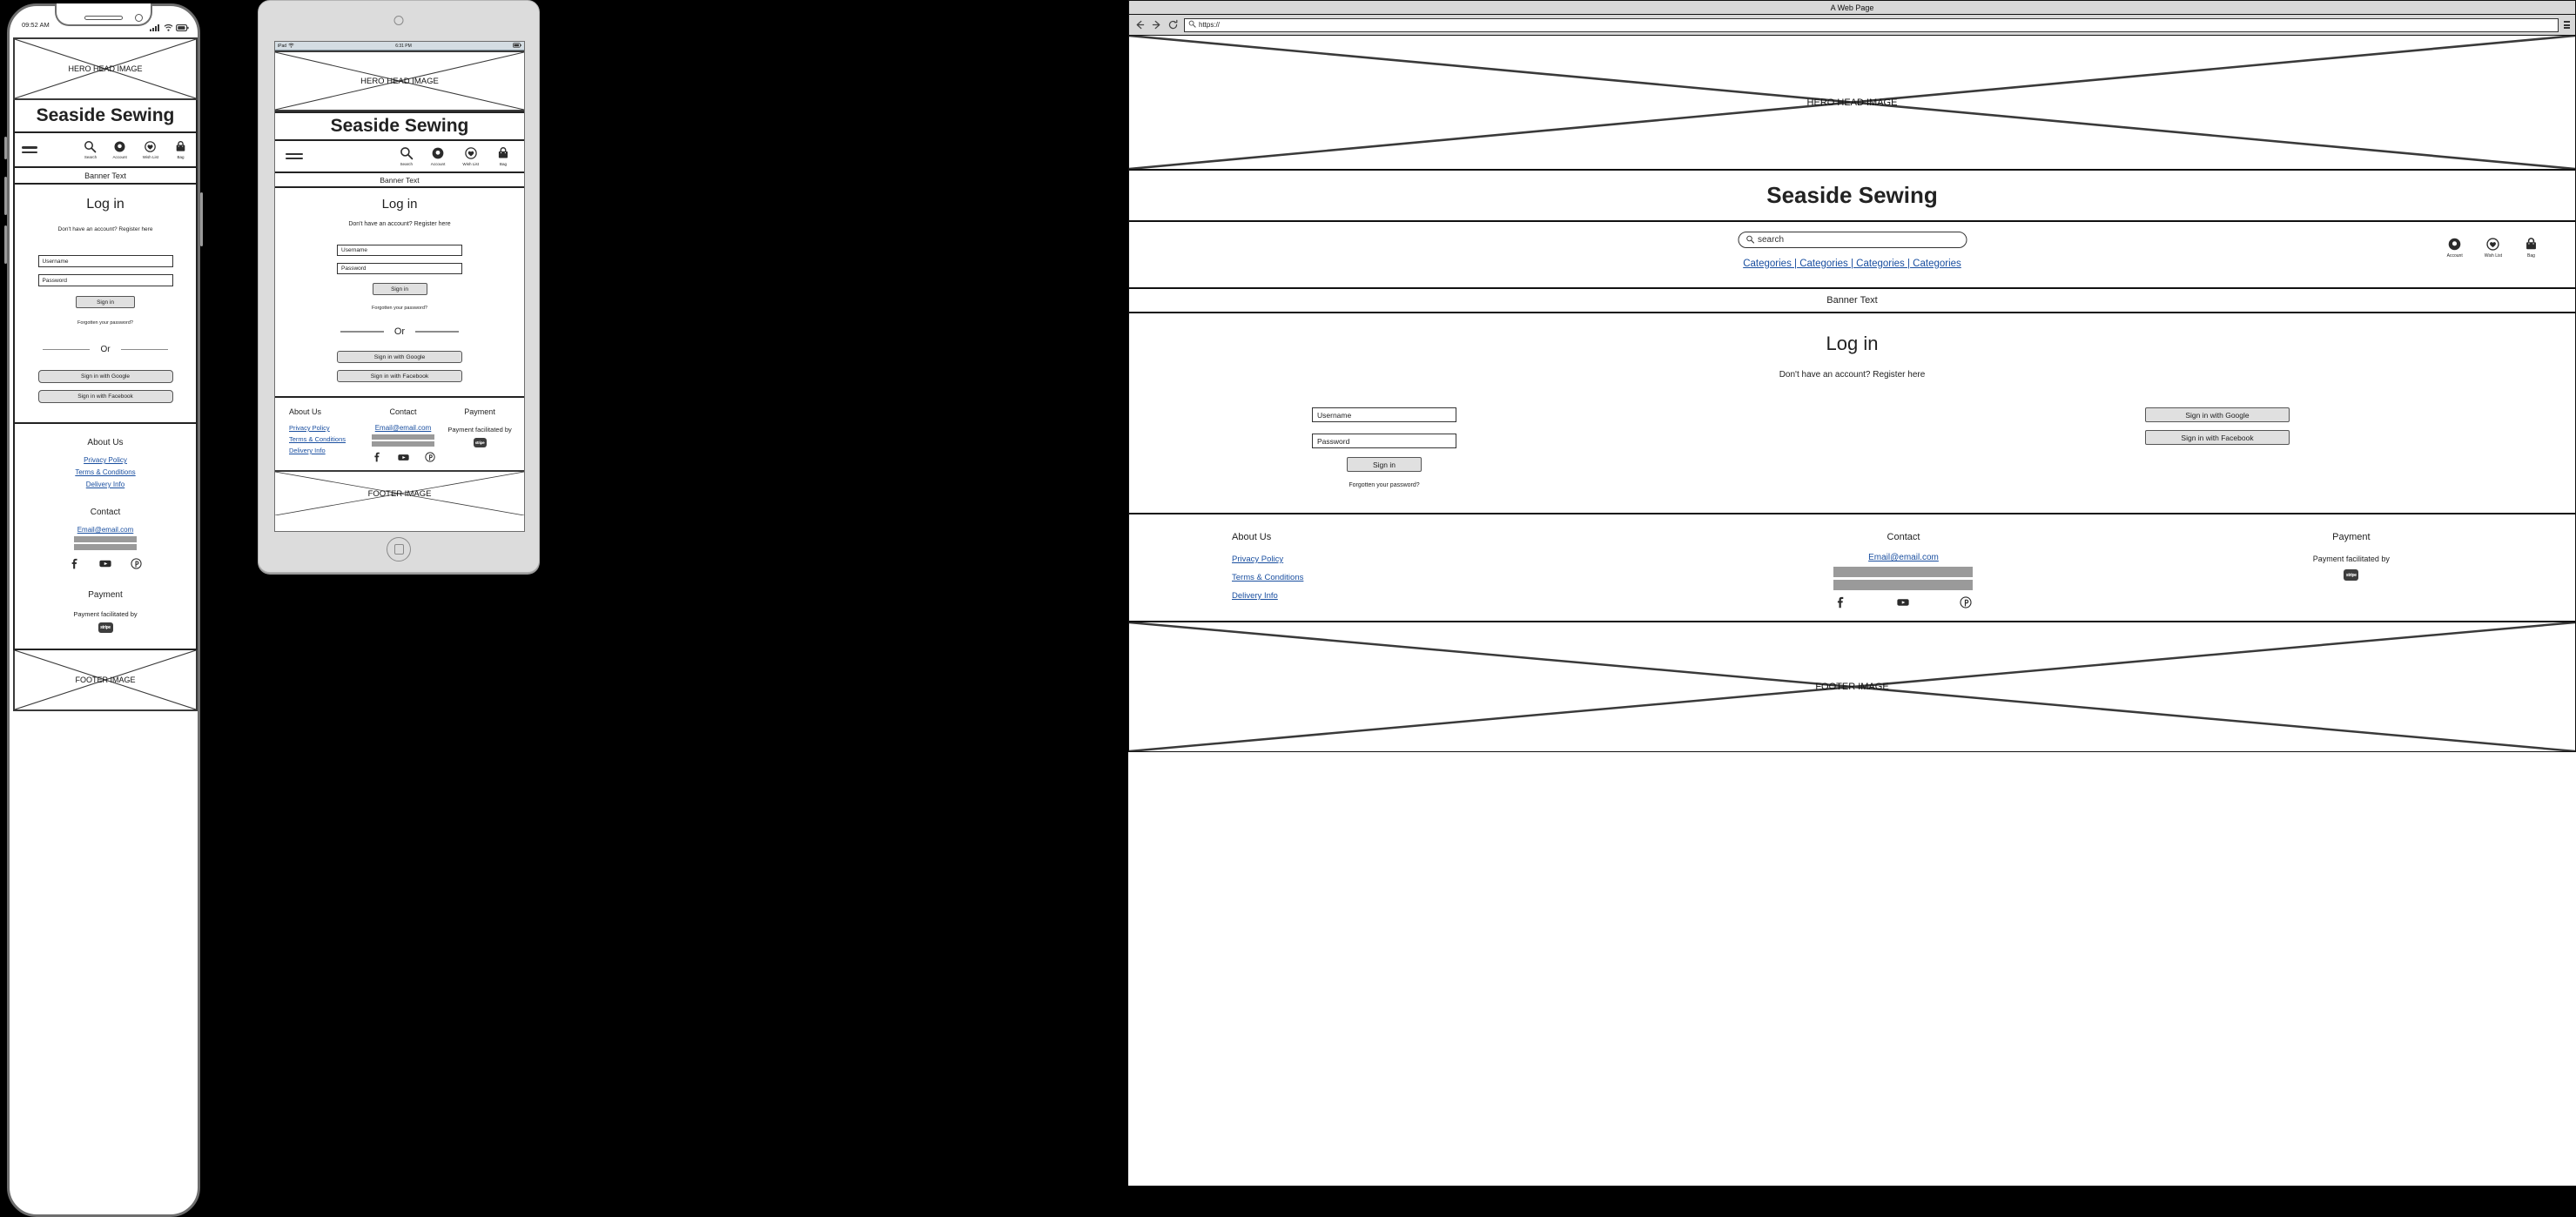  What do you see at coordinates (1384, 464) in the screenshot?
I see `desktop-signin-button: Sign in` at bounding box center [1384, 464].